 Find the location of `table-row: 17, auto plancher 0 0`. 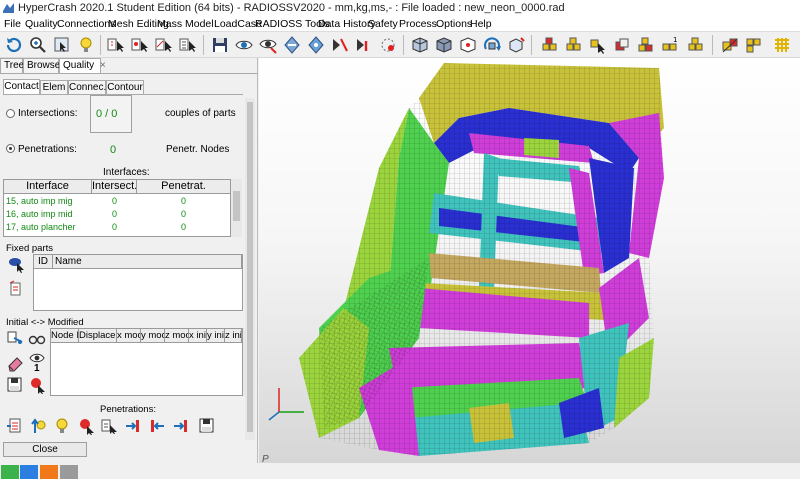

table-row: 17, auto plancher 0 0 is located at coordinates (117, 227).